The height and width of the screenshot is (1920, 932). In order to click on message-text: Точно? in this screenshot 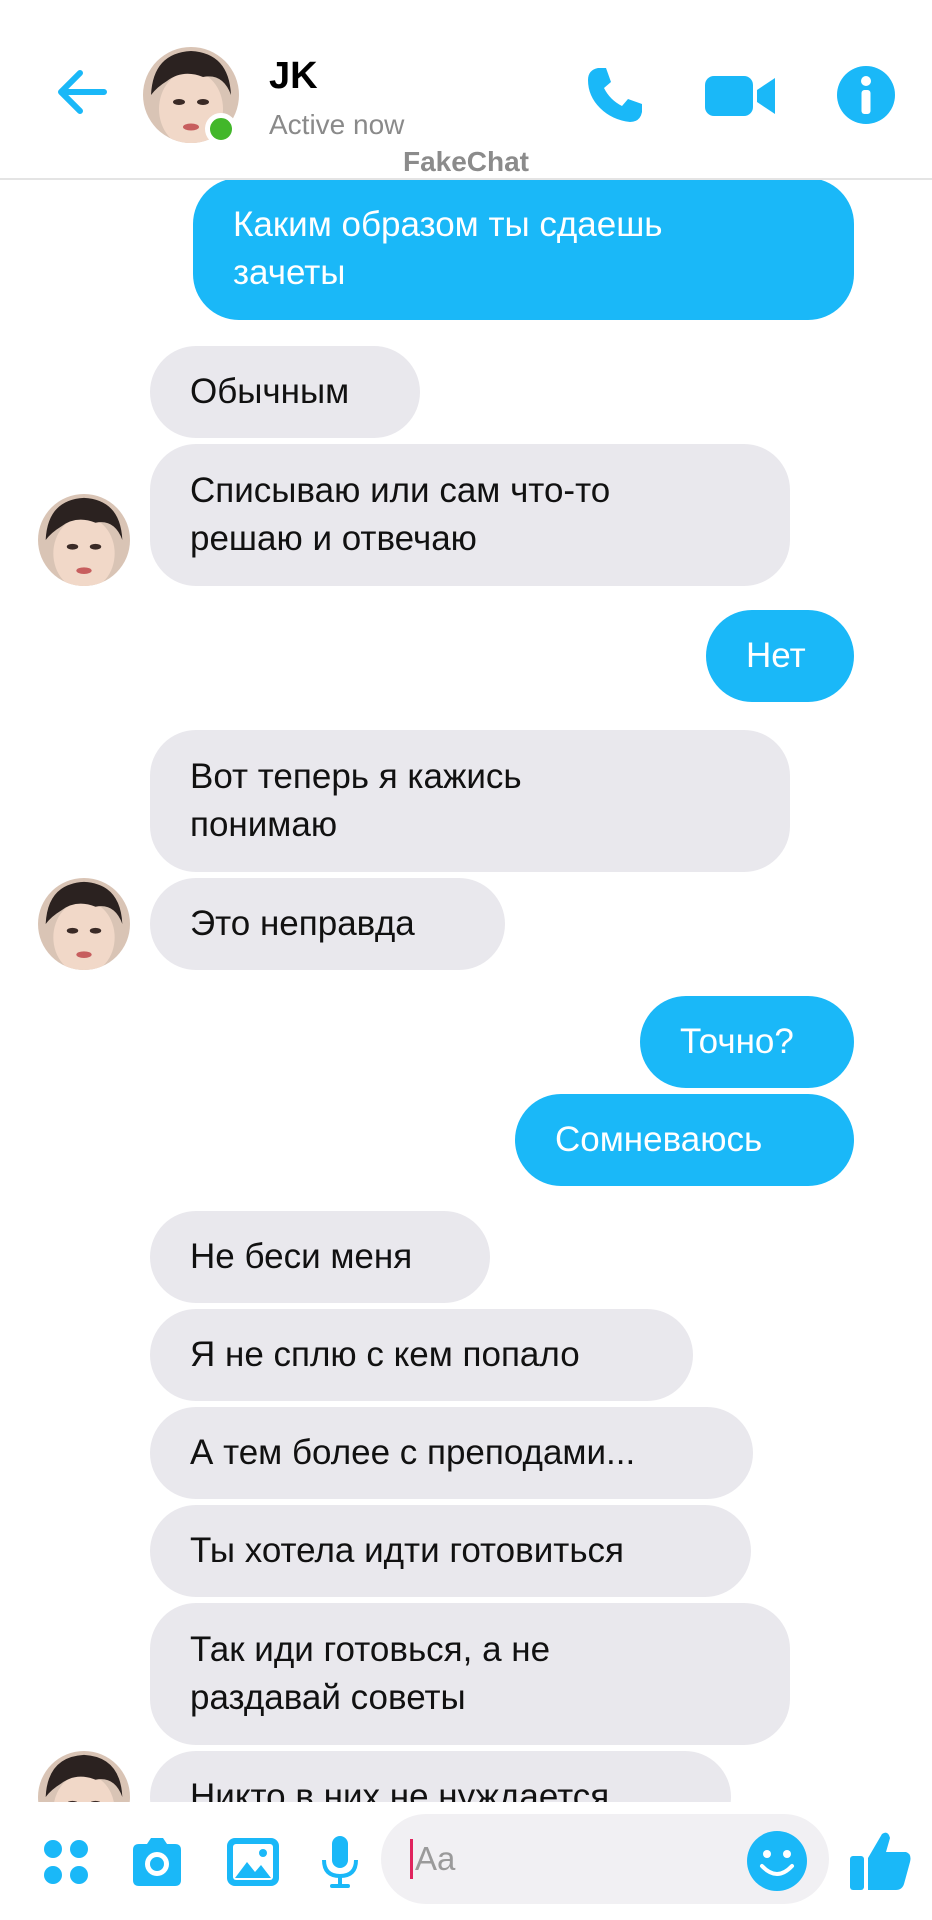, I will do `click(737, 1041)`.